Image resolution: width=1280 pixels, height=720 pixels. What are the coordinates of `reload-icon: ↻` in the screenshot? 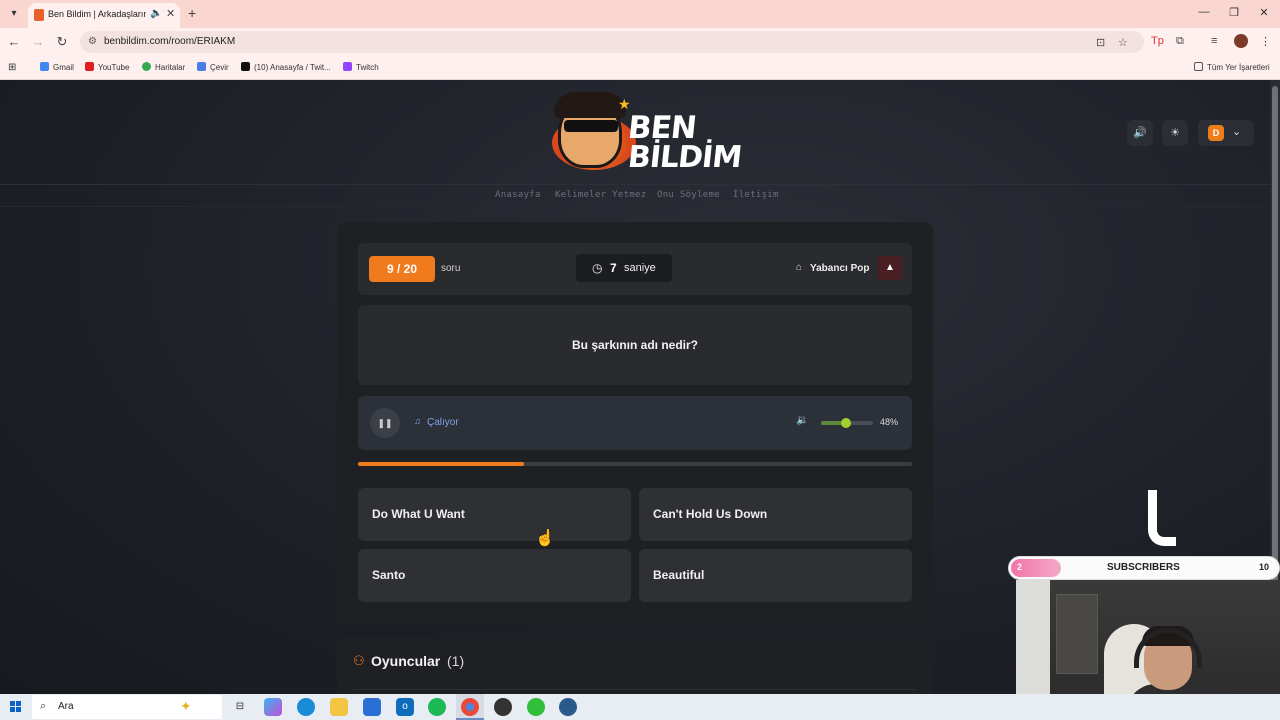 It's located at (62, 42).